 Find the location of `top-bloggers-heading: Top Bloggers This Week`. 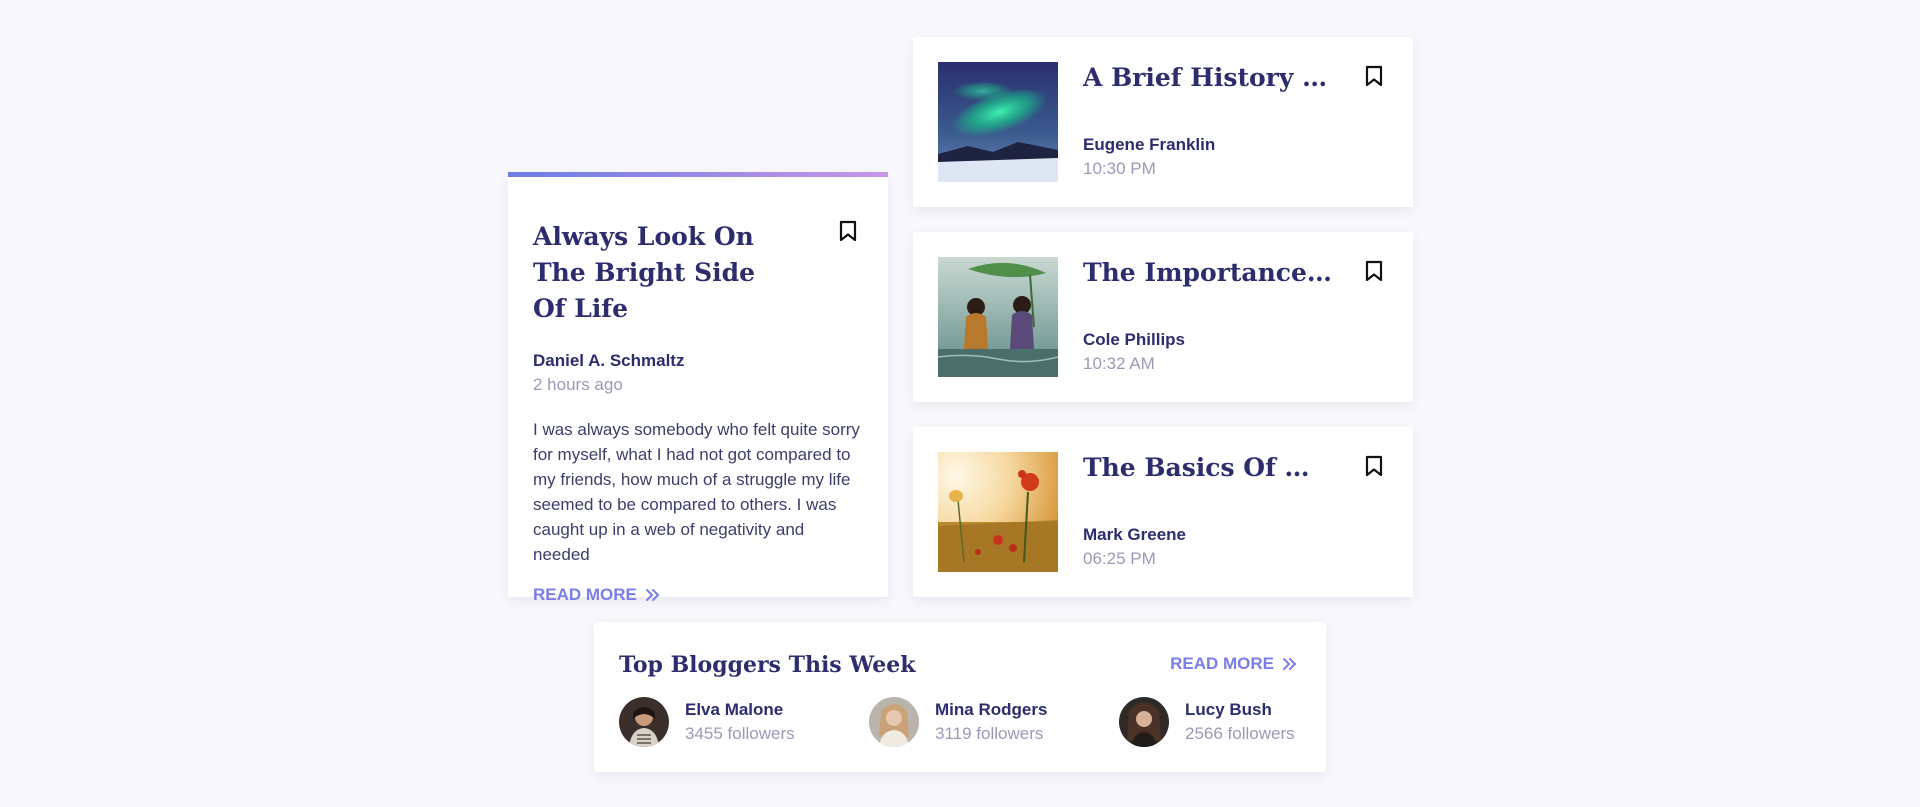

top-bloggers-heading: Top Bloggers This Week is located at coordinates (767, 665).